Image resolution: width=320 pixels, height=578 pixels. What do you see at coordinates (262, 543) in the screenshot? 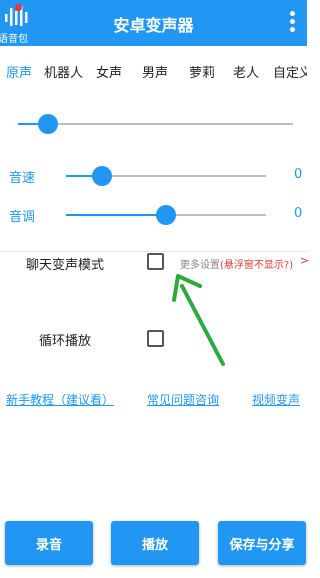
I see `save-share-button: 保存与分享` at bounding box center [262, 543].